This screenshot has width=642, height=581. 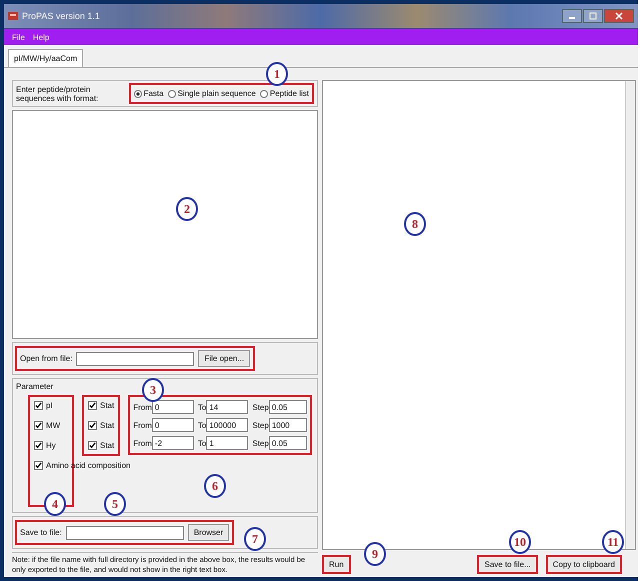 What do you see at coordinates (572, 16) in the screenshot?
I see `minimize-button` at bounding box center [572, 16].